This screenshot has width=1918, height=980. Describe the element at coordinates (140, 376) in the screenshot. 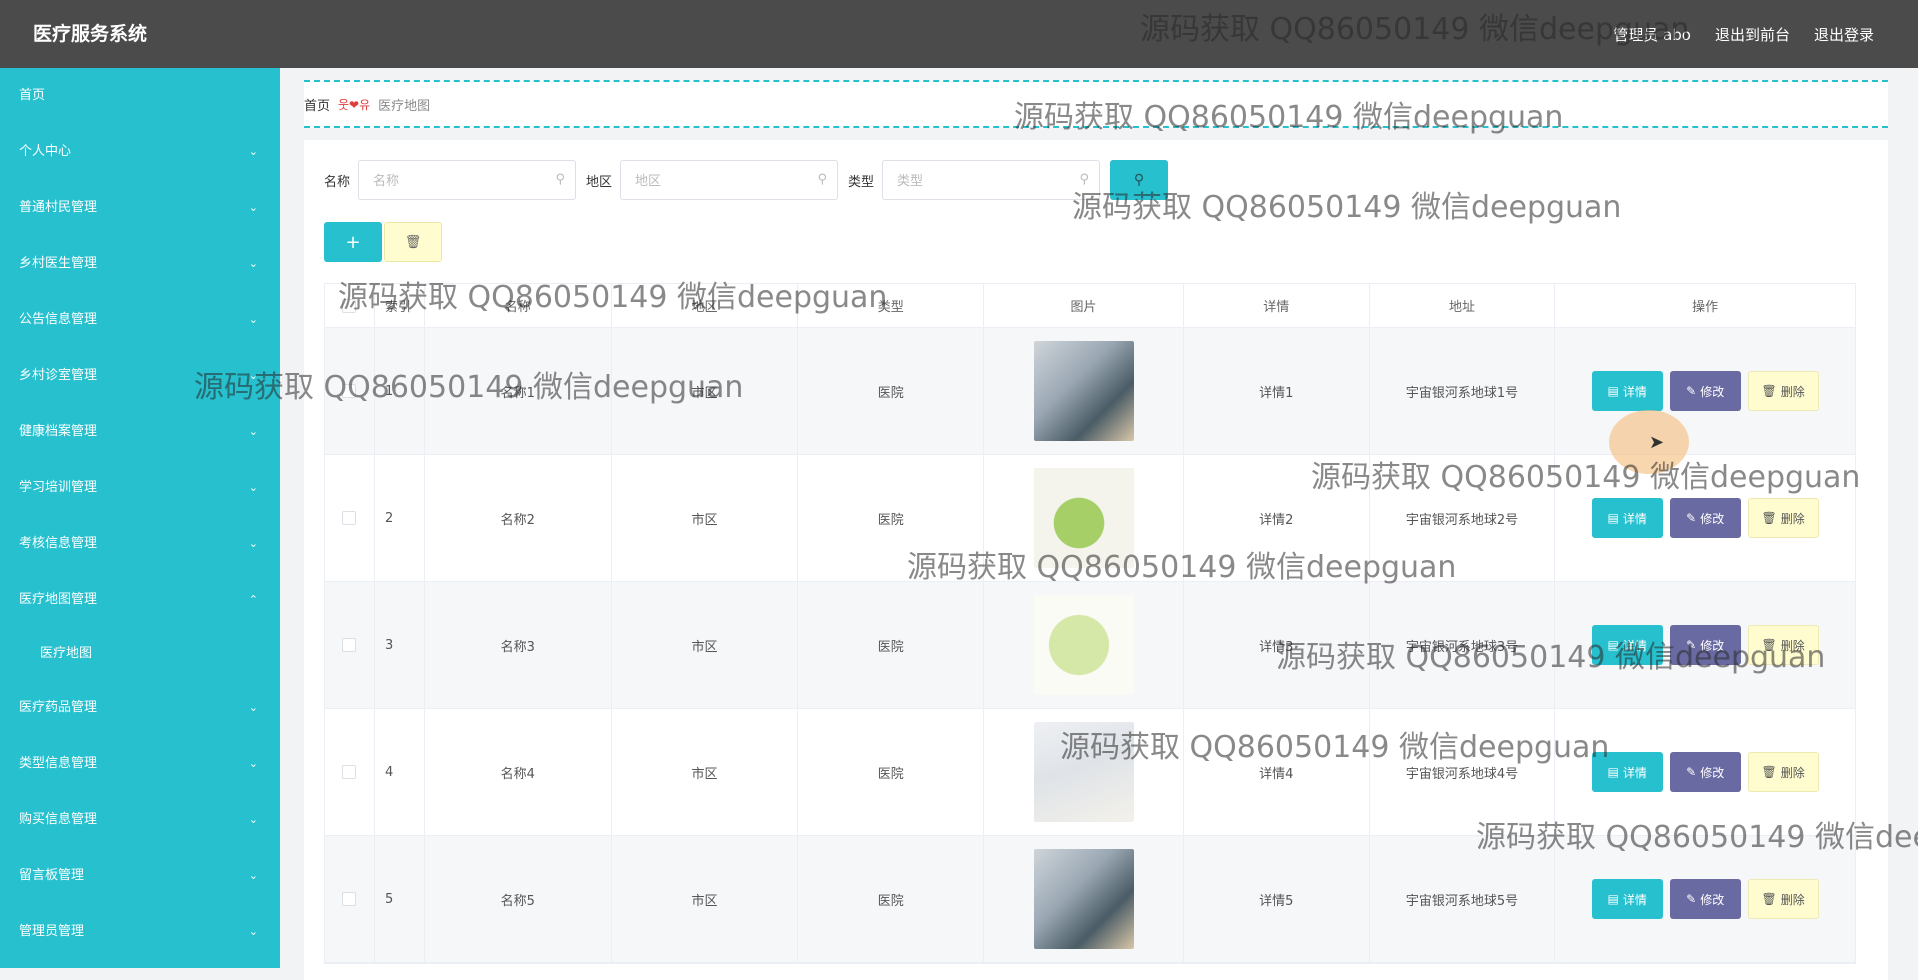

I see `sidebar-item-clinic: 乡村诊室管理 ⌄` at that location.